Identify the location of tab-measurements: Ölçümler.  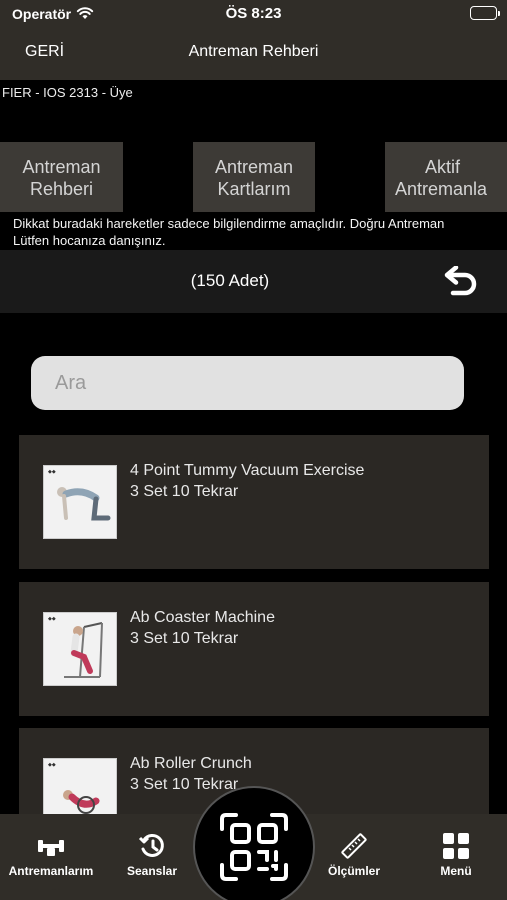
(354, 855).